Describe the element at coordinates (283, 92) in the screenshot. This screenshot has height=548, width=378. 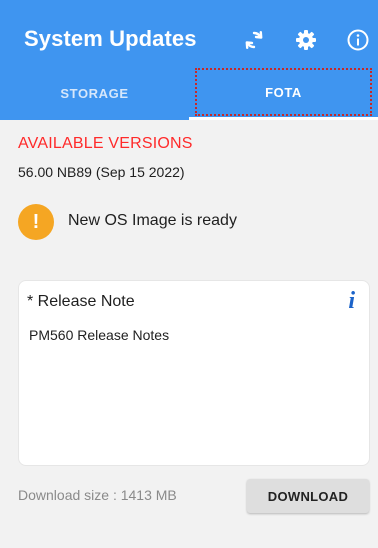
I see `tab-fota: FOTA` at that location.